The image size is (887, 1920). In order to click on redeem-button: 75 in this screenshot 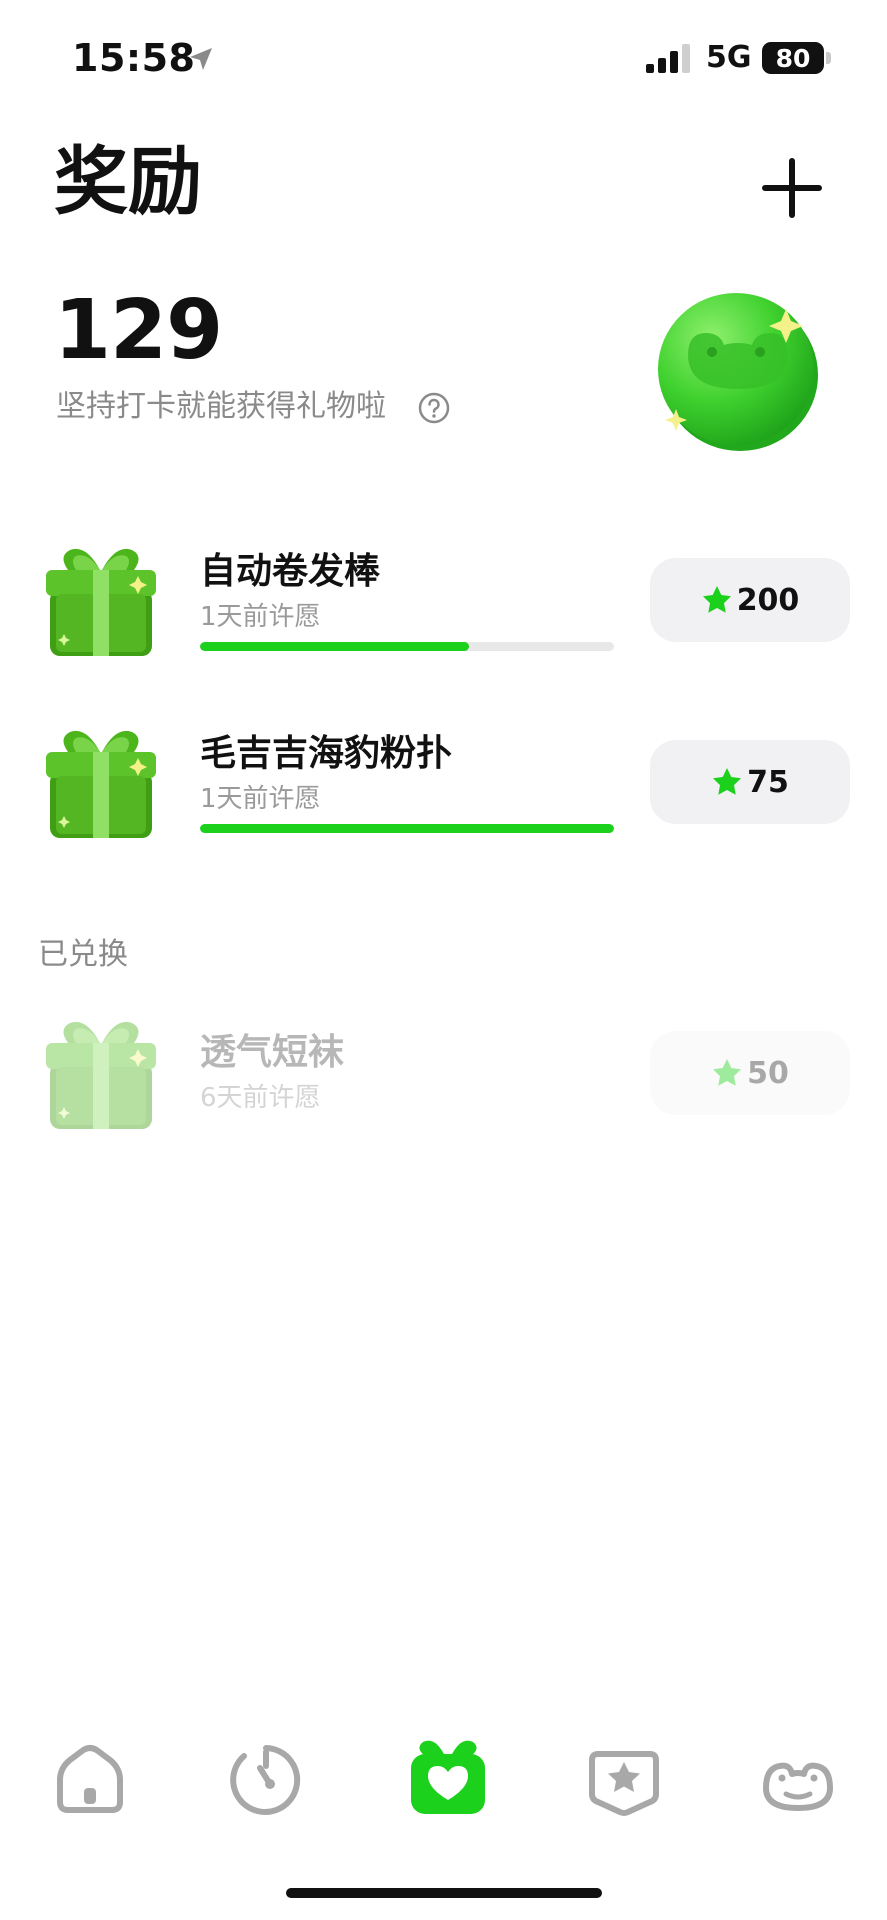, I will do `click(750, 782)`.